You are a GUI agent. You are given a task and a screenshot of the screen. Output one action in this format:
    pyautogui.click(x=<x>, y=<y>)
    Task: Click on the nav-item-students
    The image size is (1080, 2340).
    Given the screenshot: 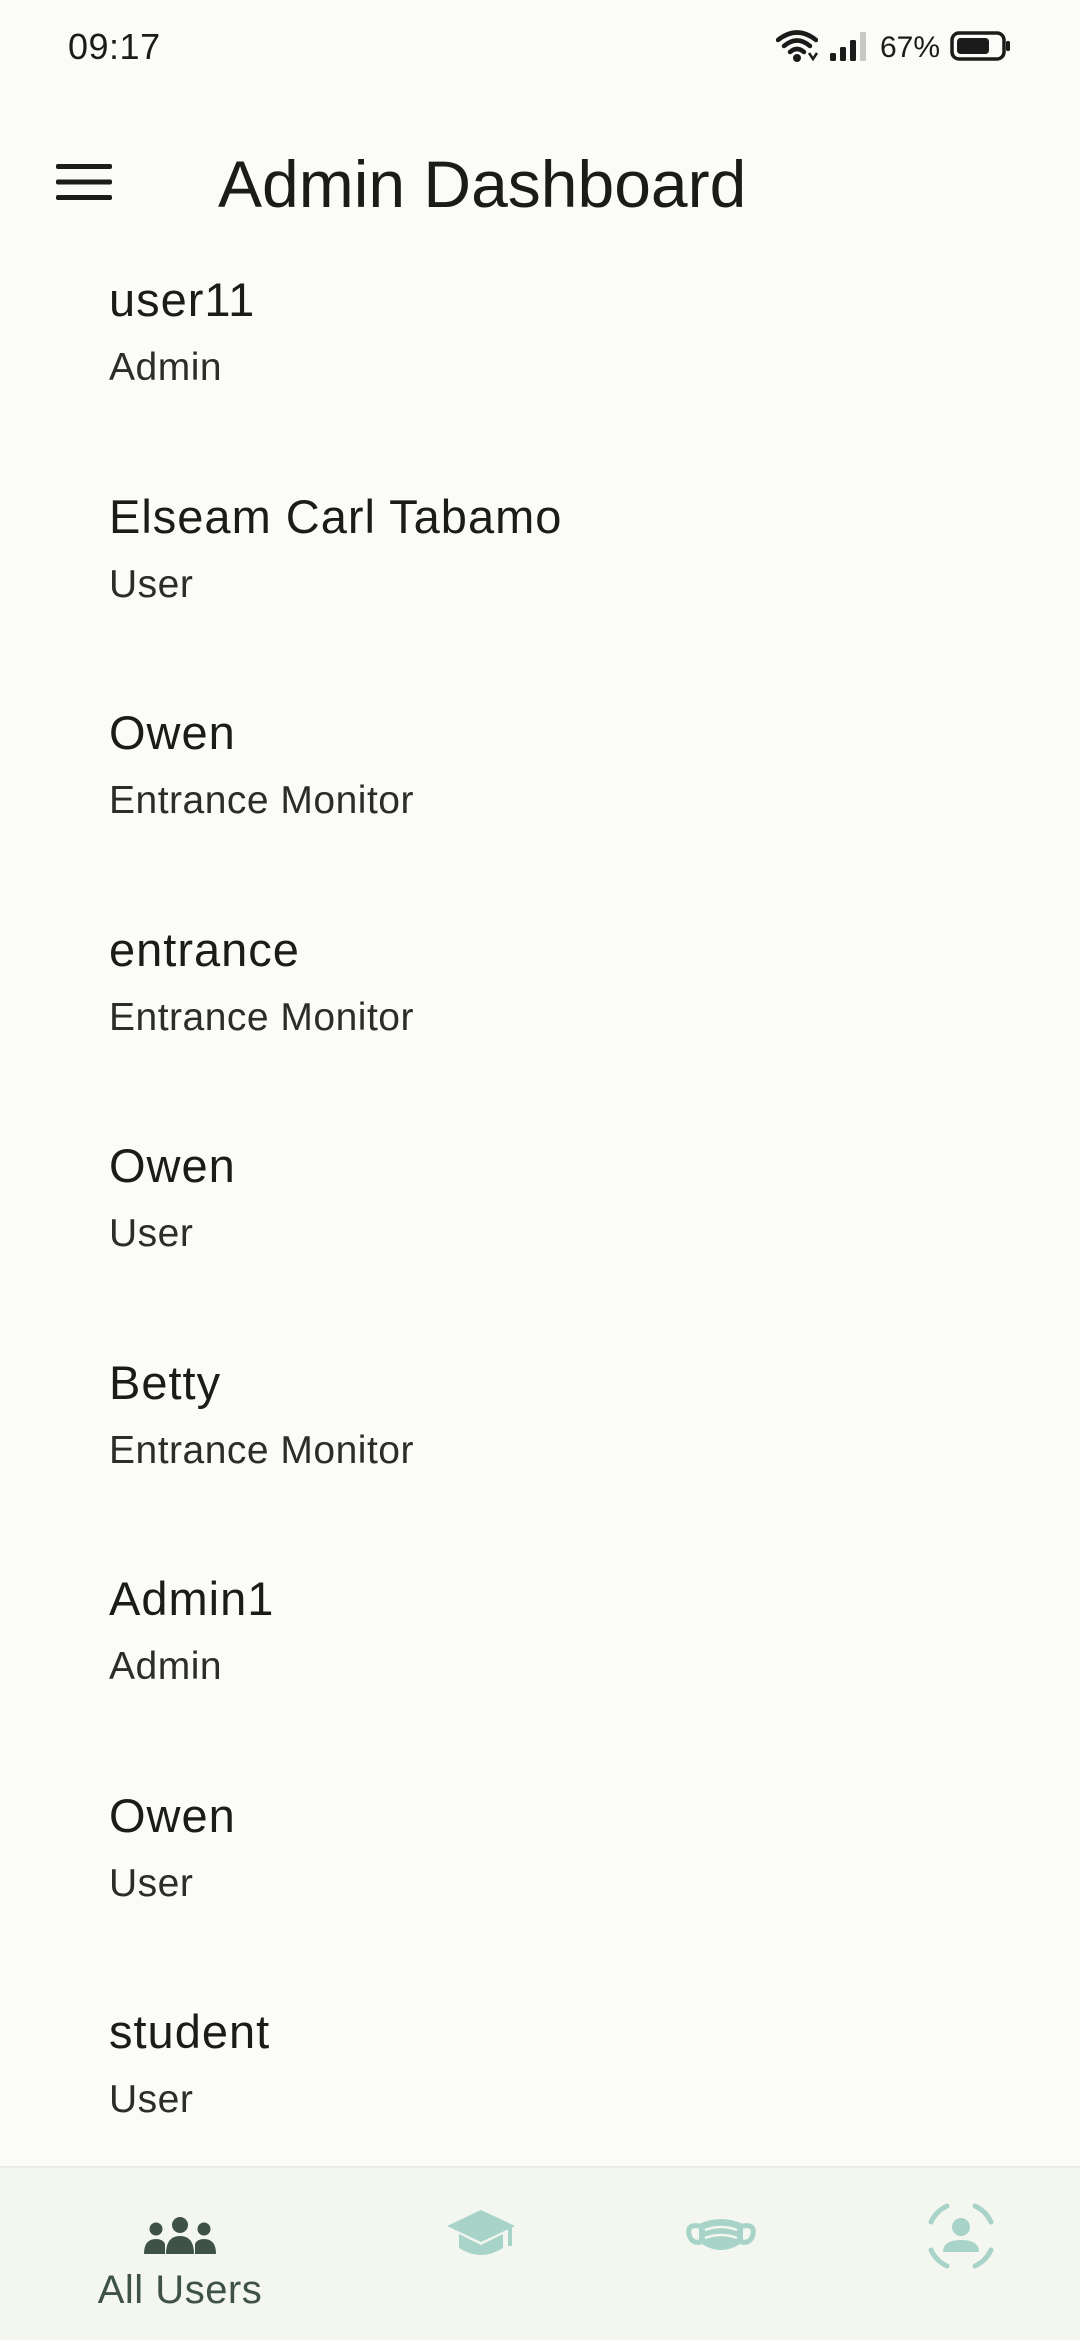 What is the action you would take?
    pyautogui.click(x=481, y=2254)
    